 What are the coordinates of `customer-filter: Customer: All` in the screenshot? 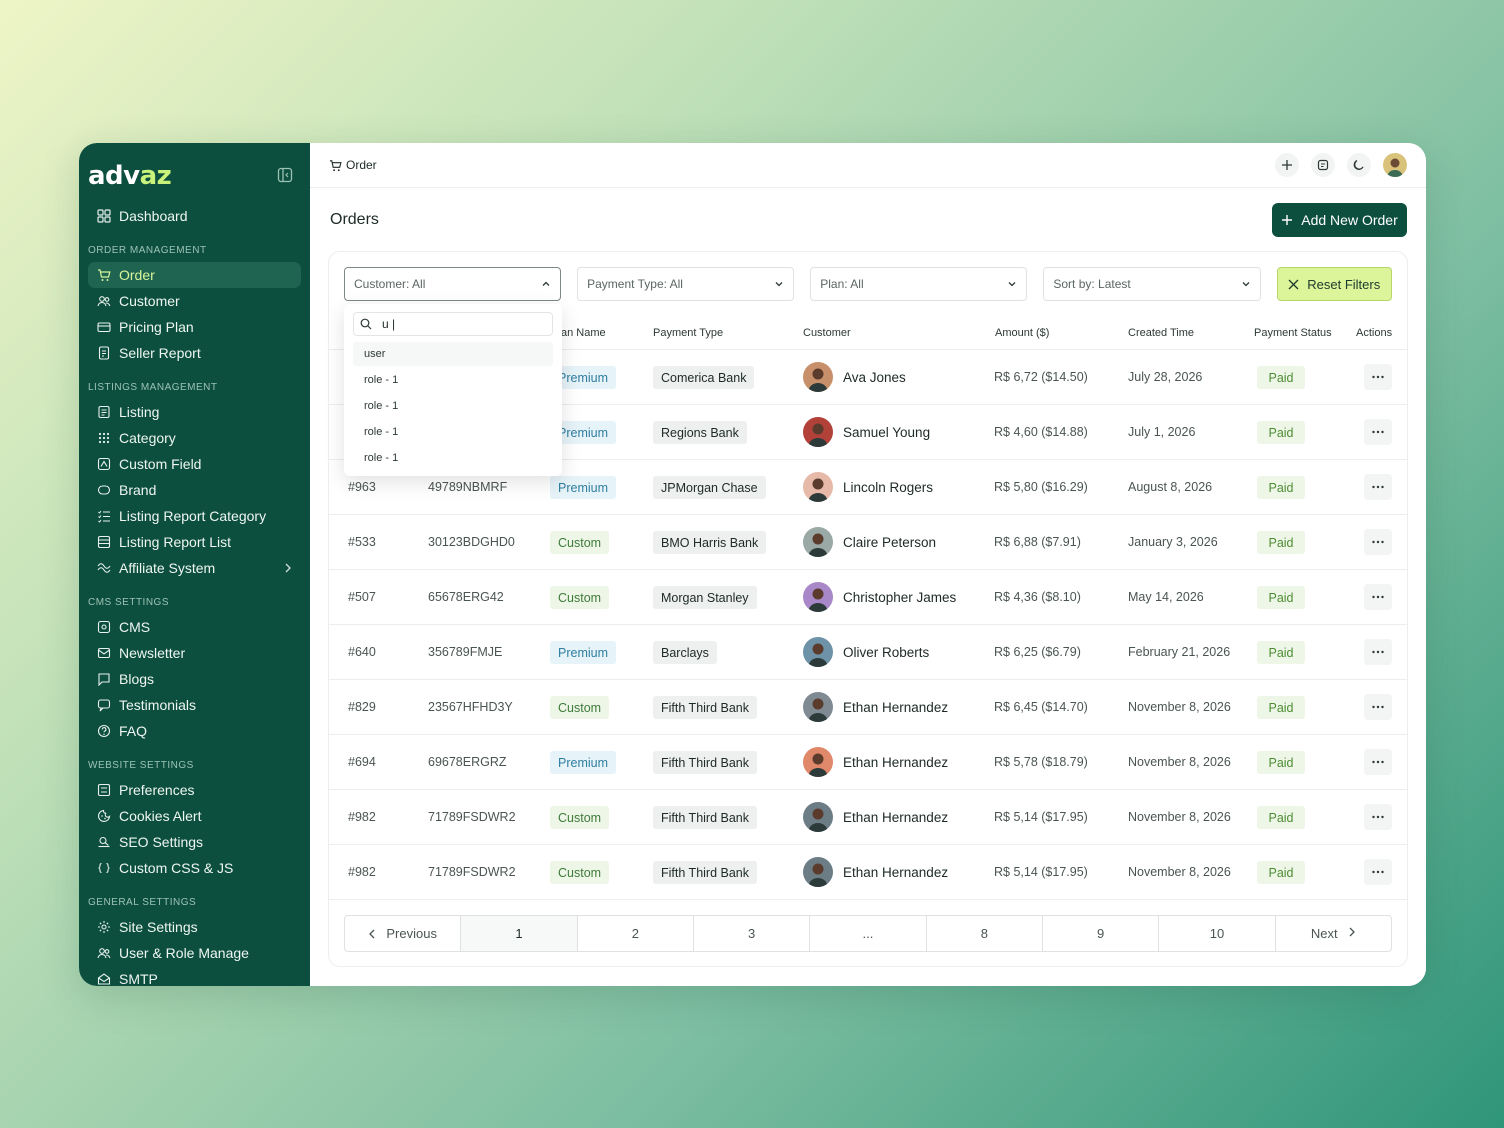 It's located at (453, 284).